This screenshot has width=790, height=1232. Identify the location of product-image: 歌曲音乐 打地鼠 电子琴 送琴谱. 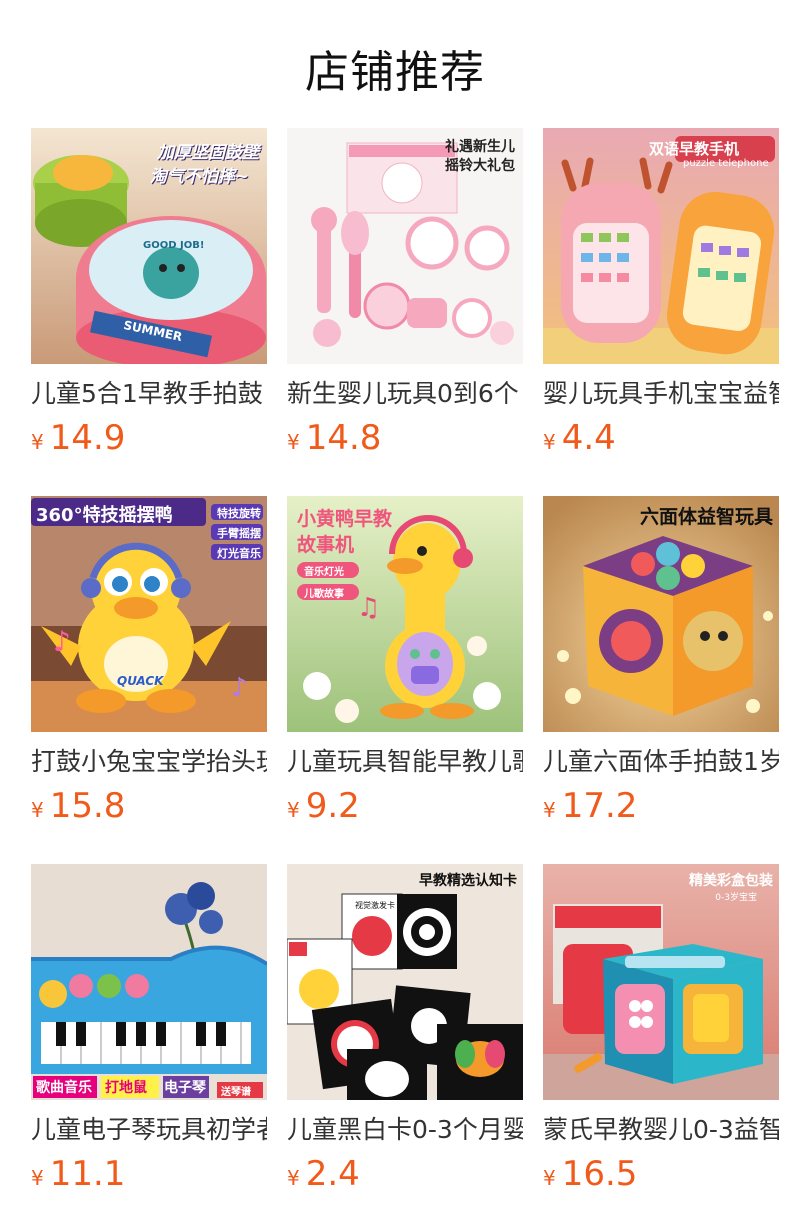
(149, 982).